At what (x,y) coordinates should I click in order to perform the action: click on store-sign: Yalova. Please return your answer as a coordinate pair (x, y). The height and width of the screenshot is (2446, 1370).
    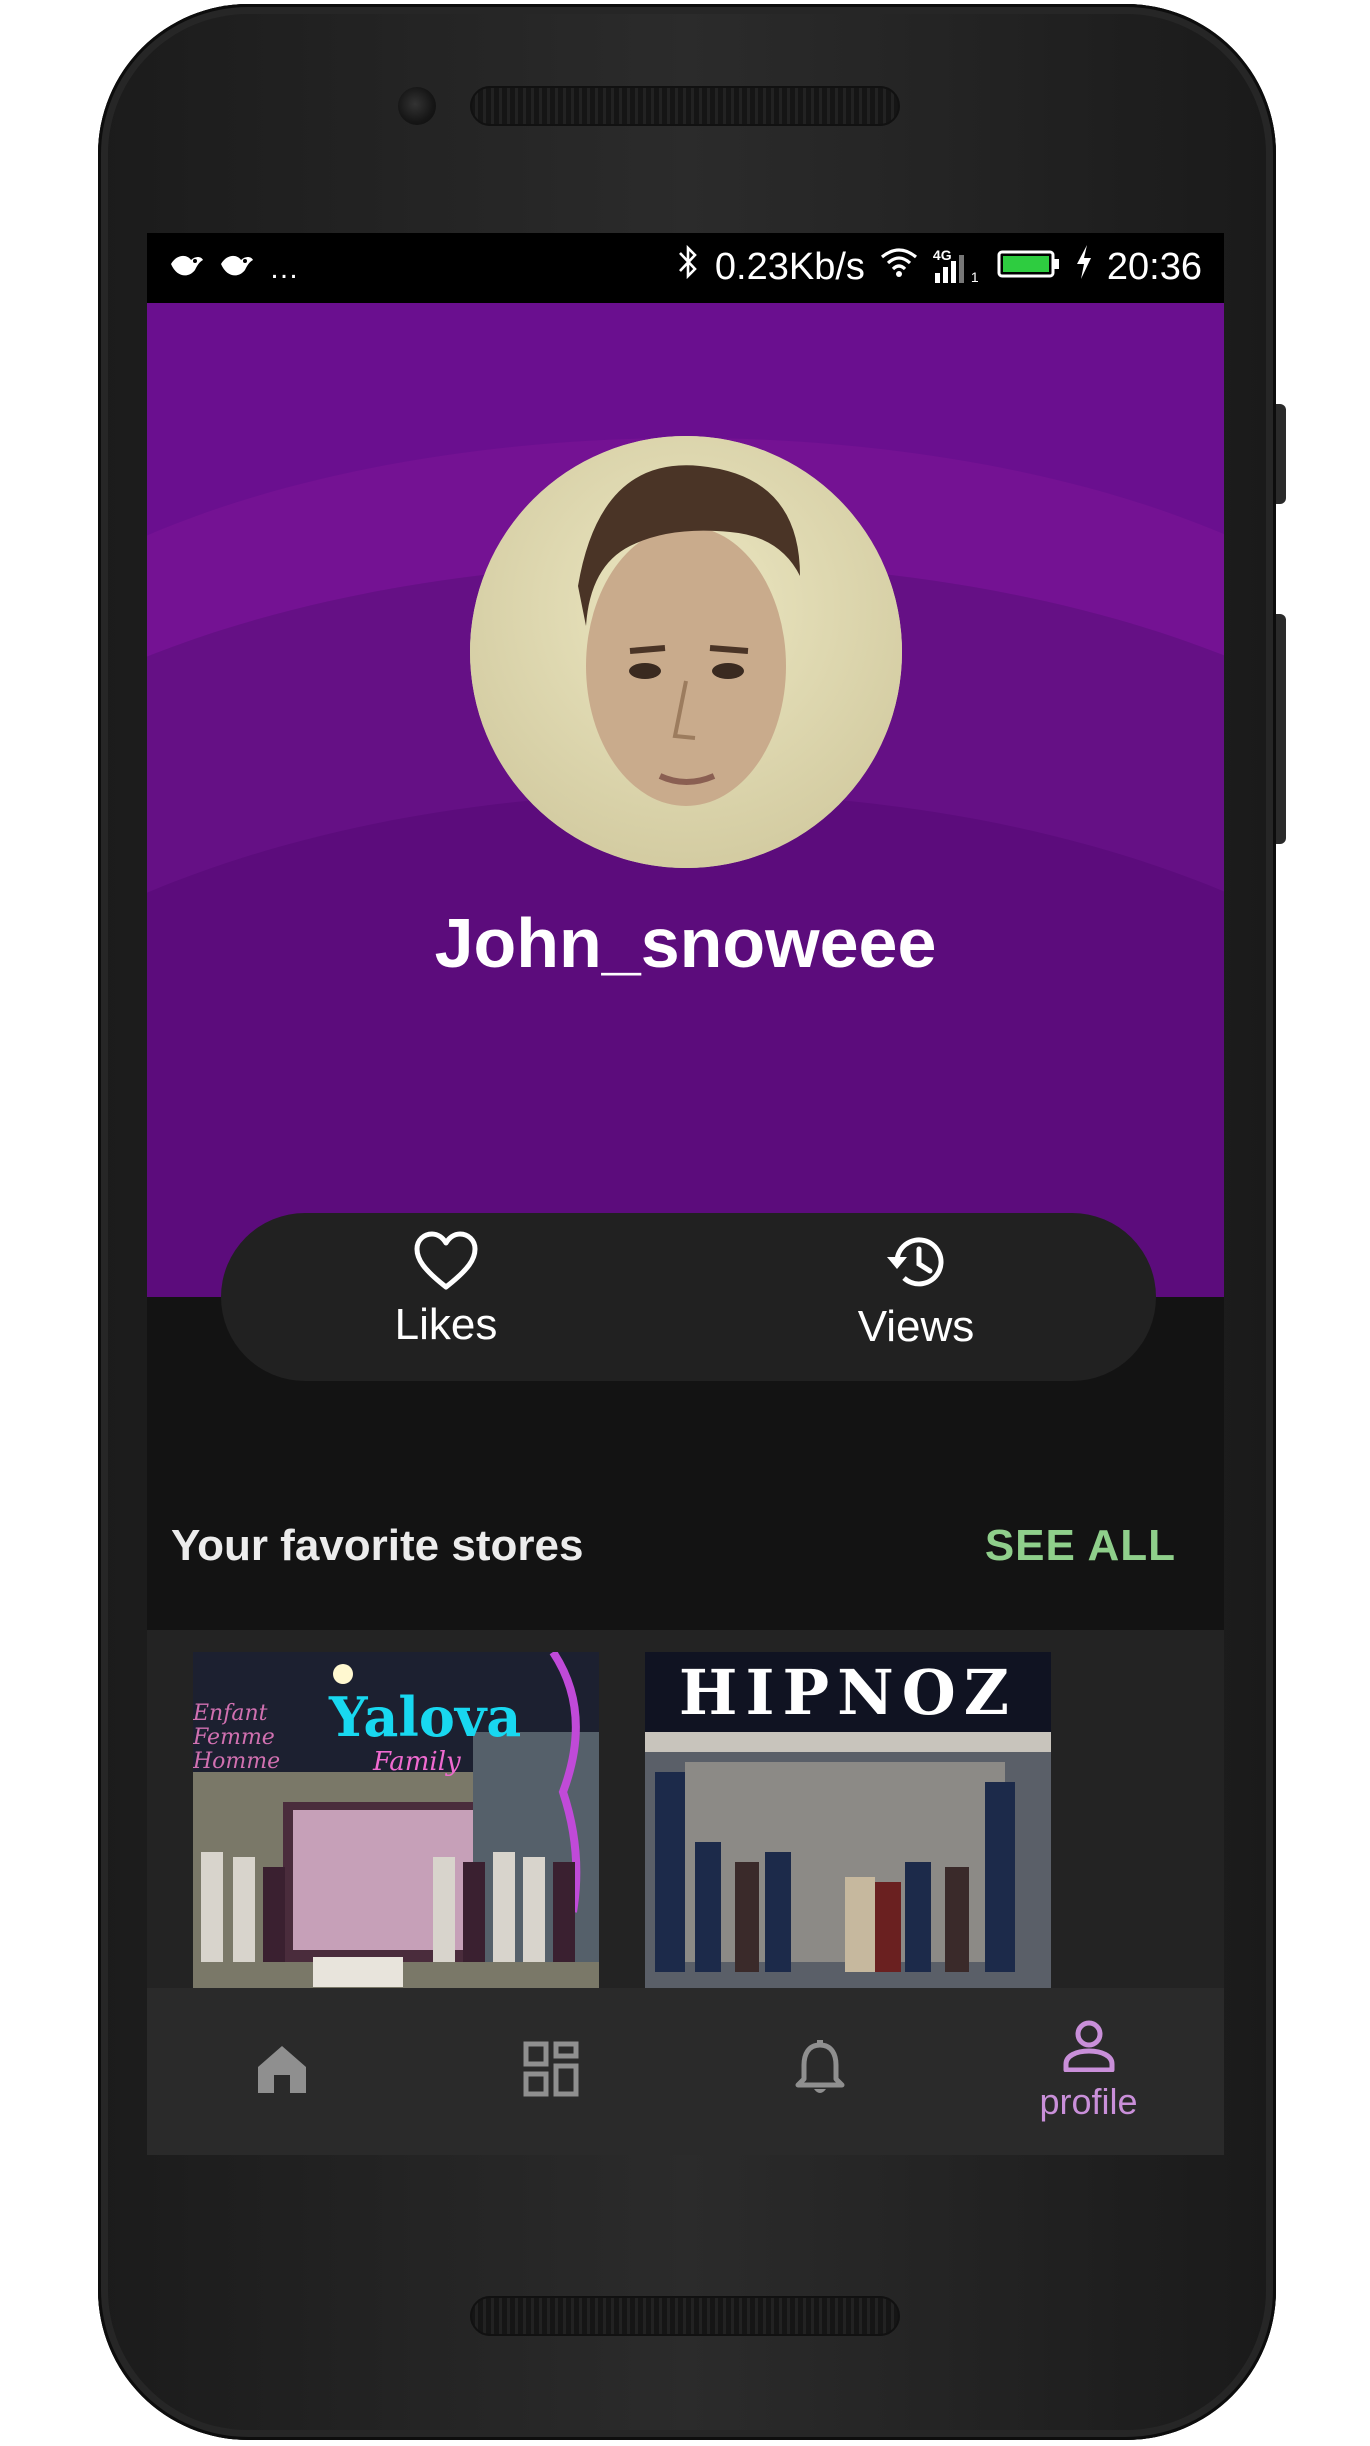
    Looking at the image, I should click on (424, 1717).